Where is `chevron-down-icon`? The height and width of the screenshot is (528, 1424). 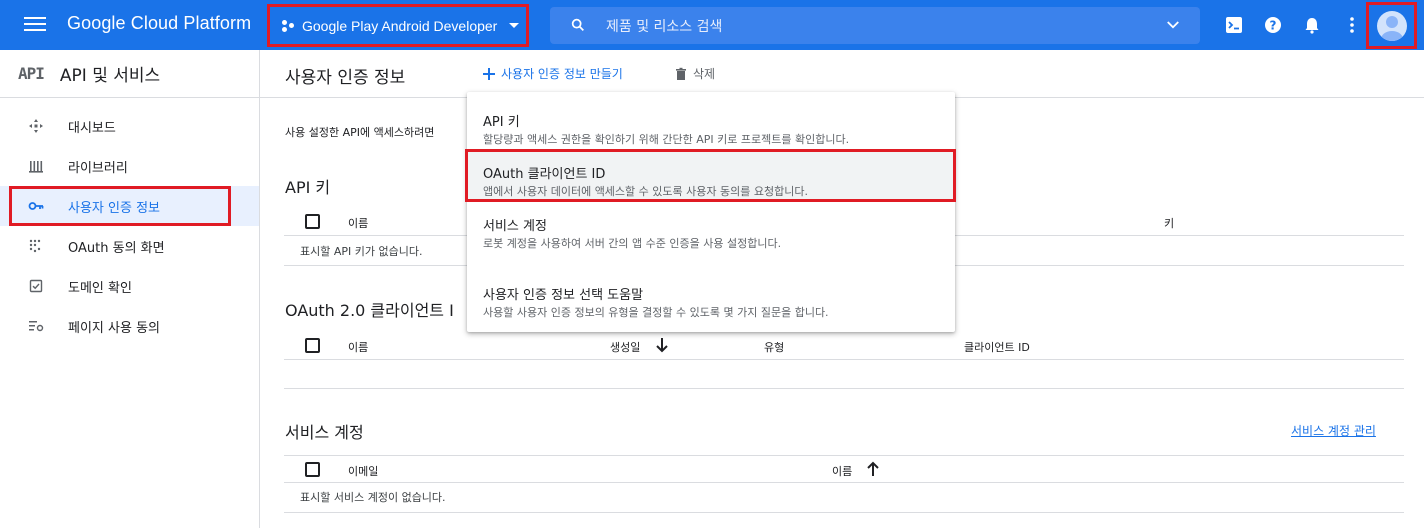
chevron-down-icon is located at coordinates (1173, 25).